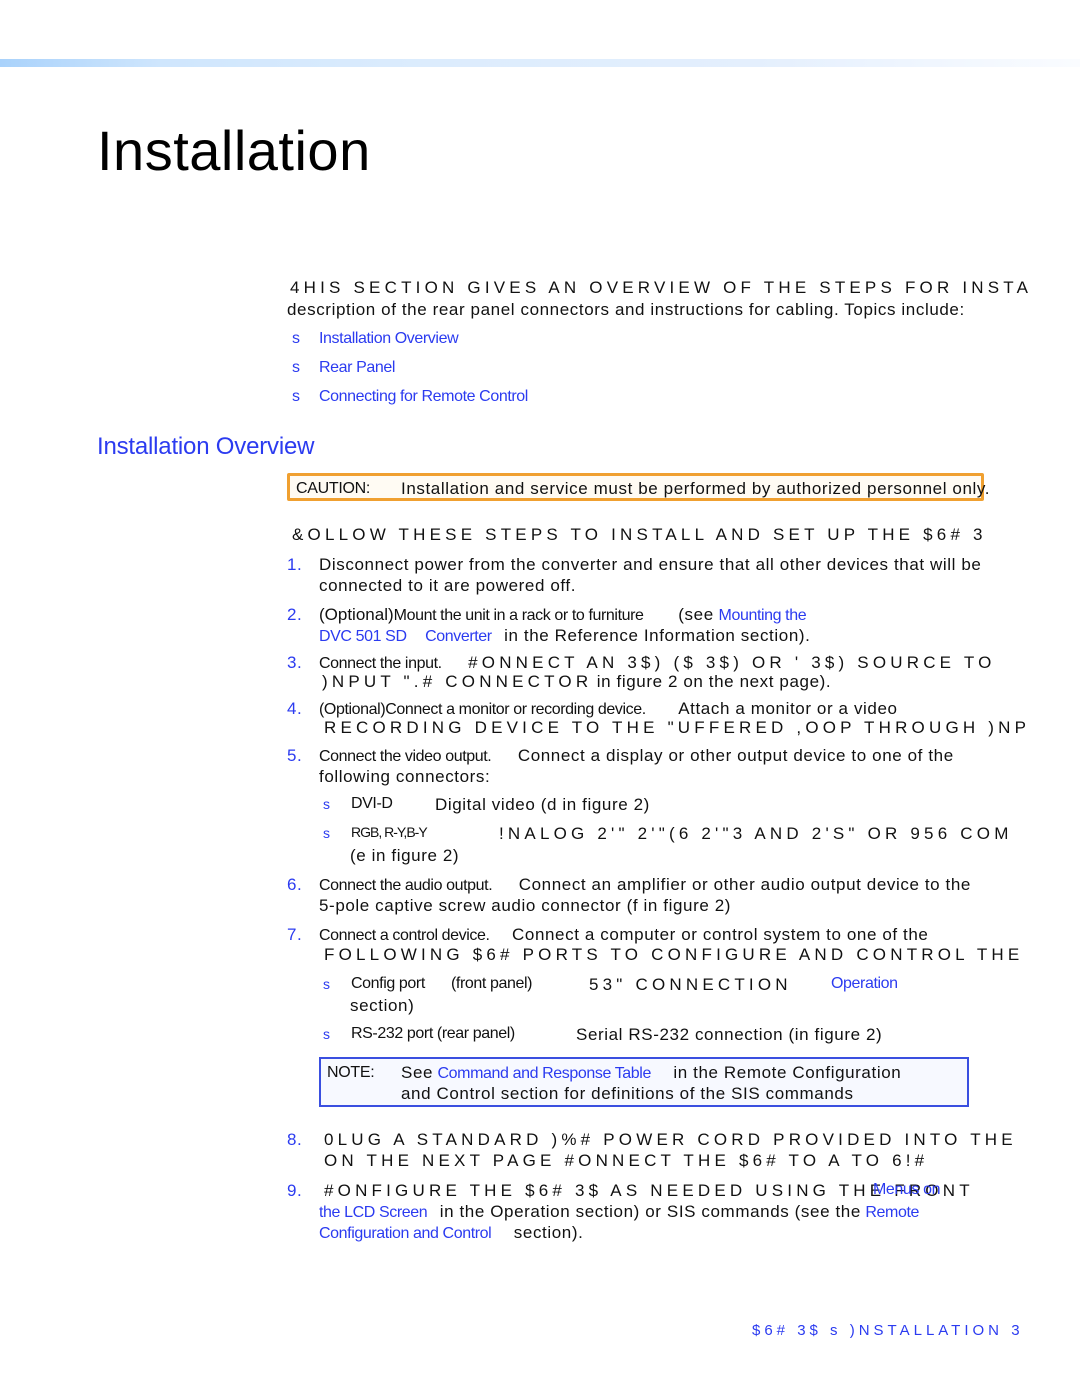  What do you see at coordinates (357, 368) in the screenshot?
I see `topic-link-rear-panel: Rear Panel` at bounding box center [357, 368].